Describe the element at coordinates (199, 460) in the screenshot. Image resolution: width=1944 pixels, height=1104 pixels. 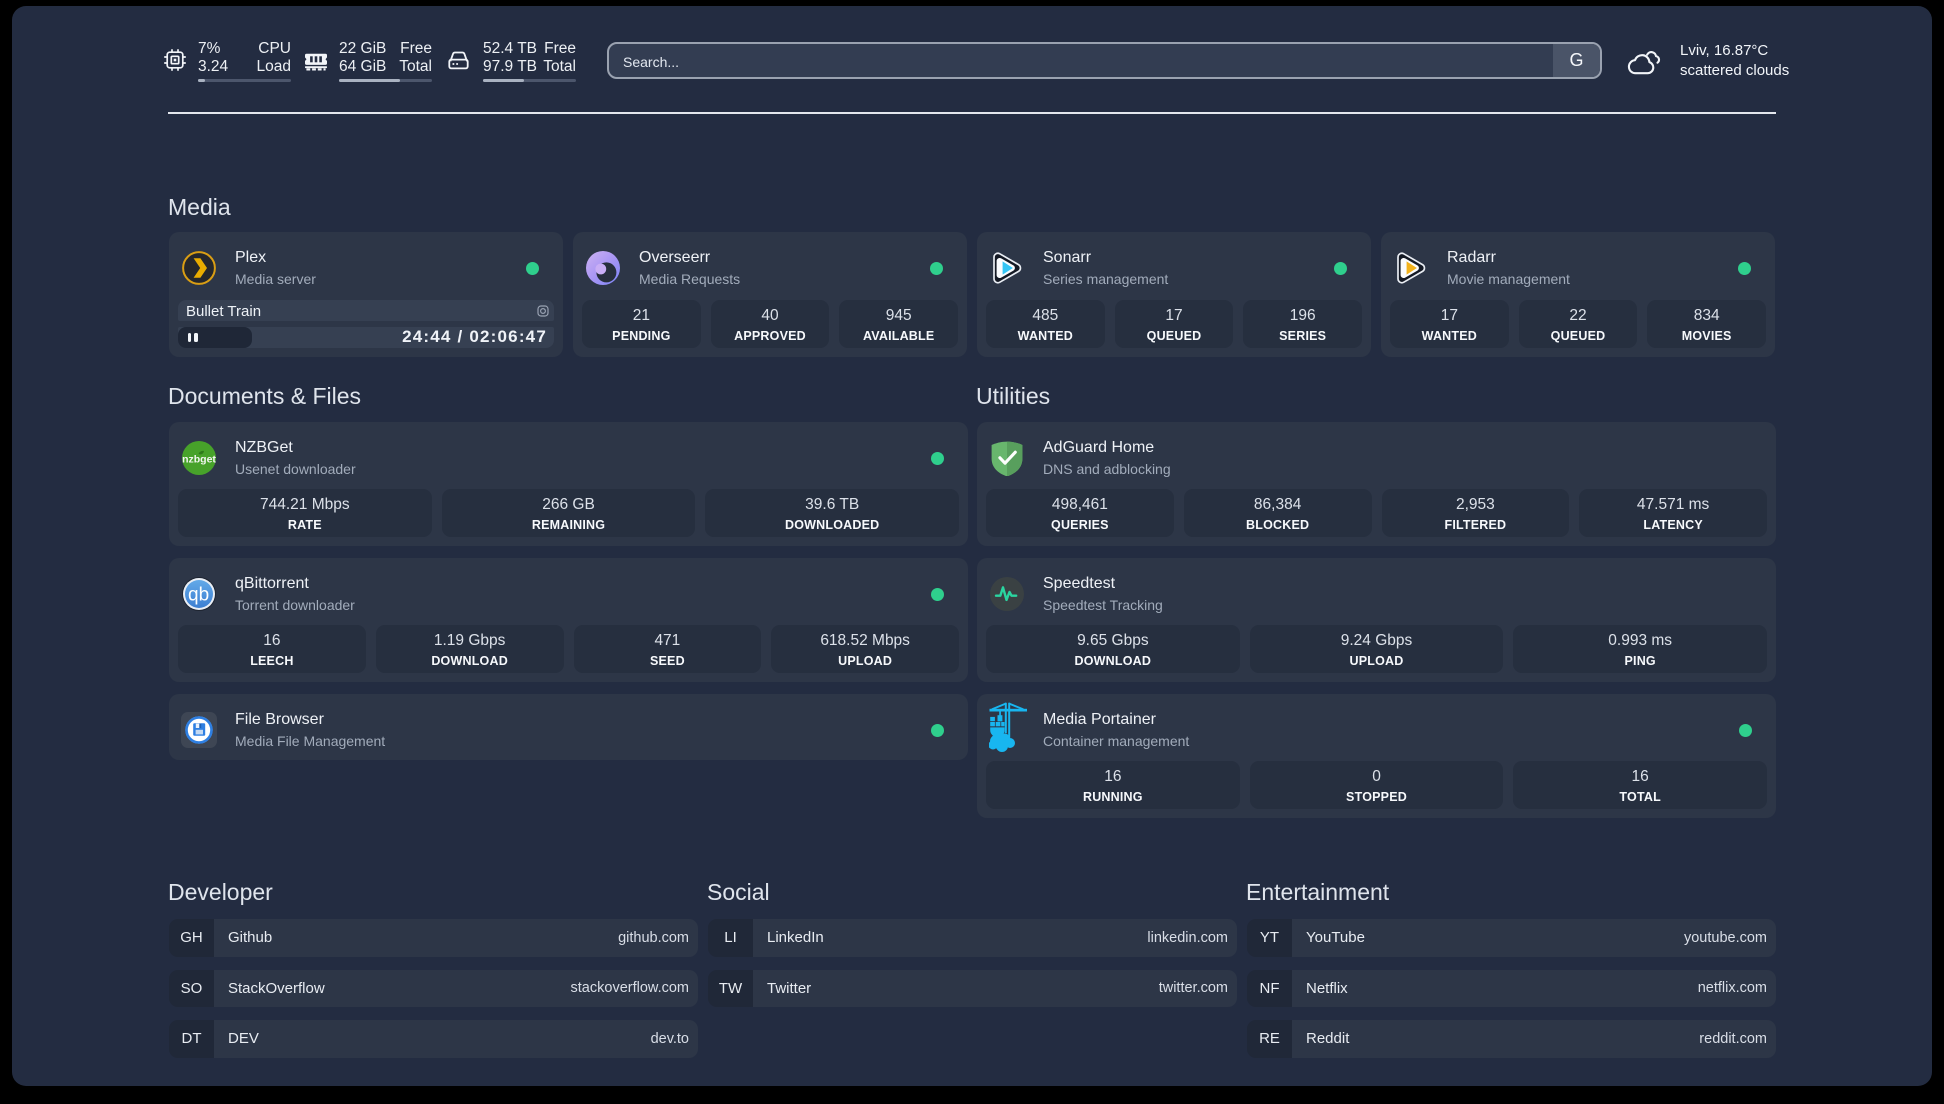
I see `svg-text: nzbget` at that location.